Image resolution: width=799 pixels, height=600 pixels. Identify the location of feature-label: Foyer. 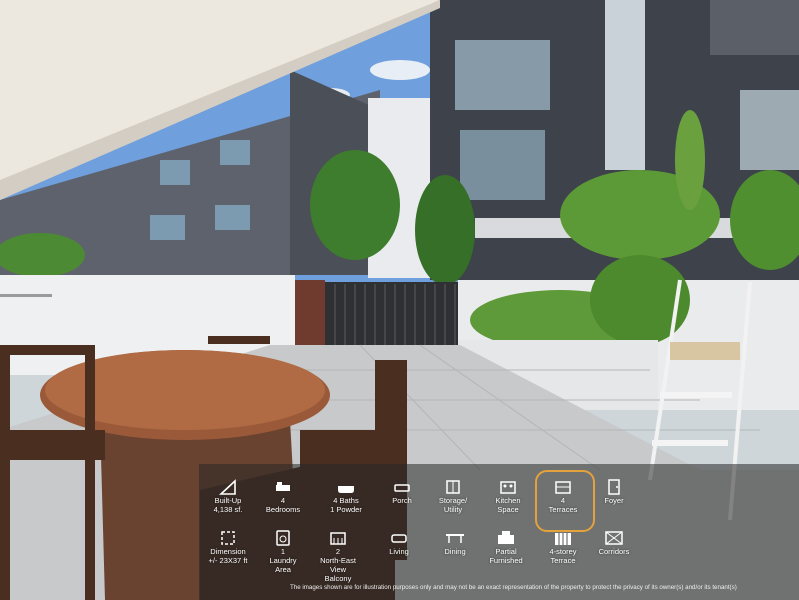
(614, 500).